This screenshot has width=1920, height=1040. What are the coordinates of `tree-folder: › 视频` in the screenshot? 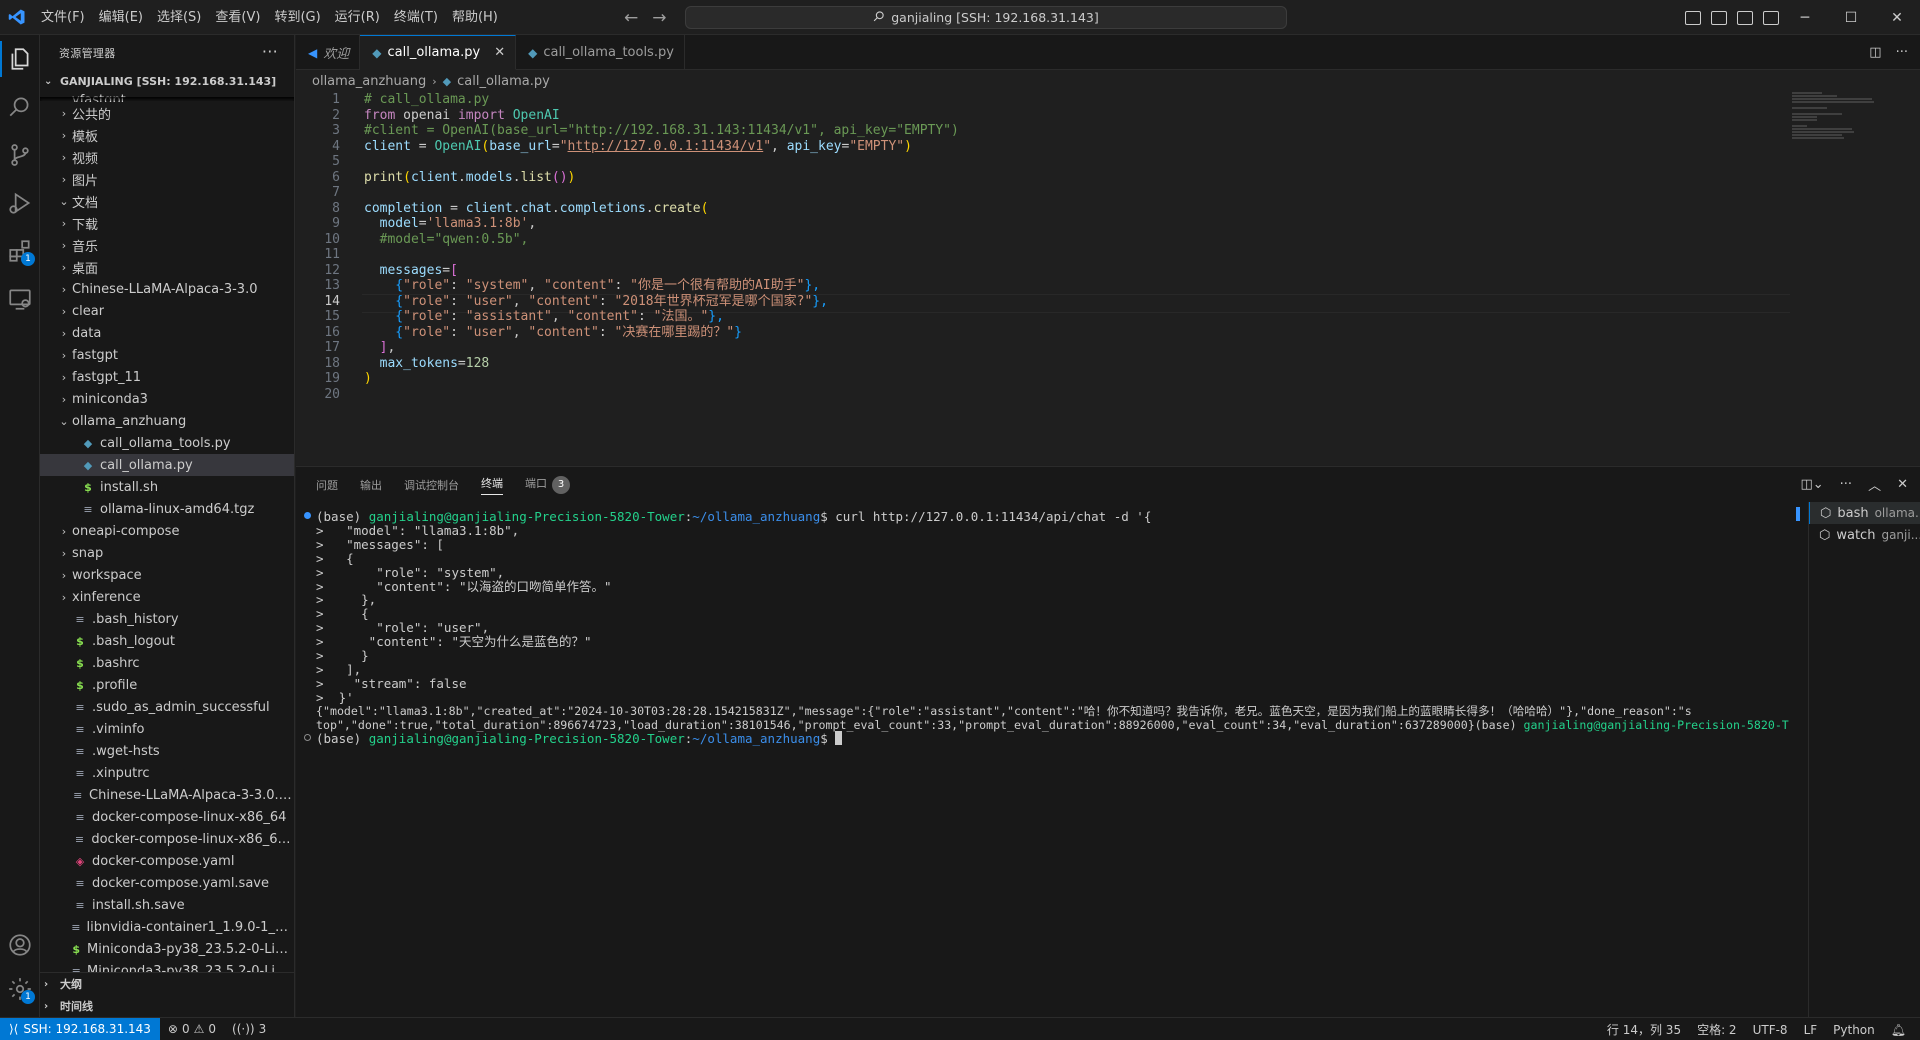 It's located at (167, 157).